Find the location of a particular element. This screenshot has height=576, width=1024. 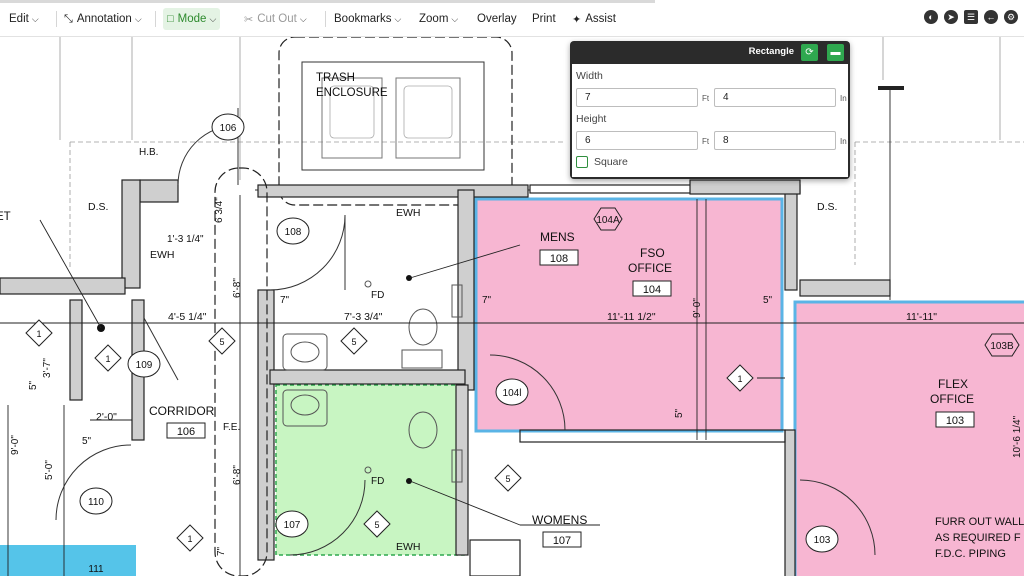

label-womens: WOMENS is located at coordinates (559, 520).